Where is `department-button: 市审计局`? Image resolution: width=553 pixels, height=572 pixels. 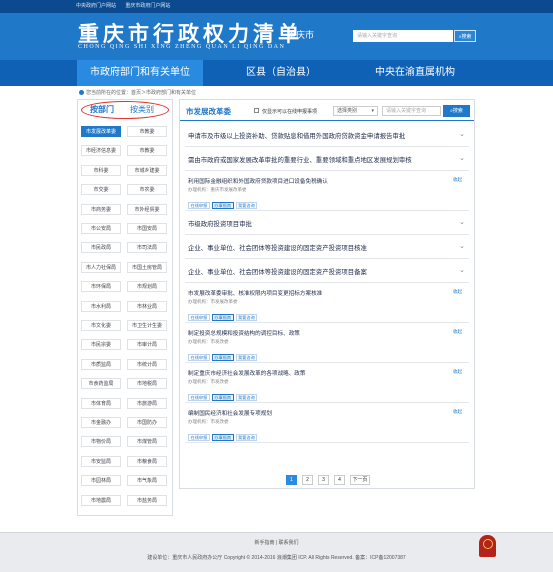
department-button: 市审计局 is located at coordinates (147, 345).